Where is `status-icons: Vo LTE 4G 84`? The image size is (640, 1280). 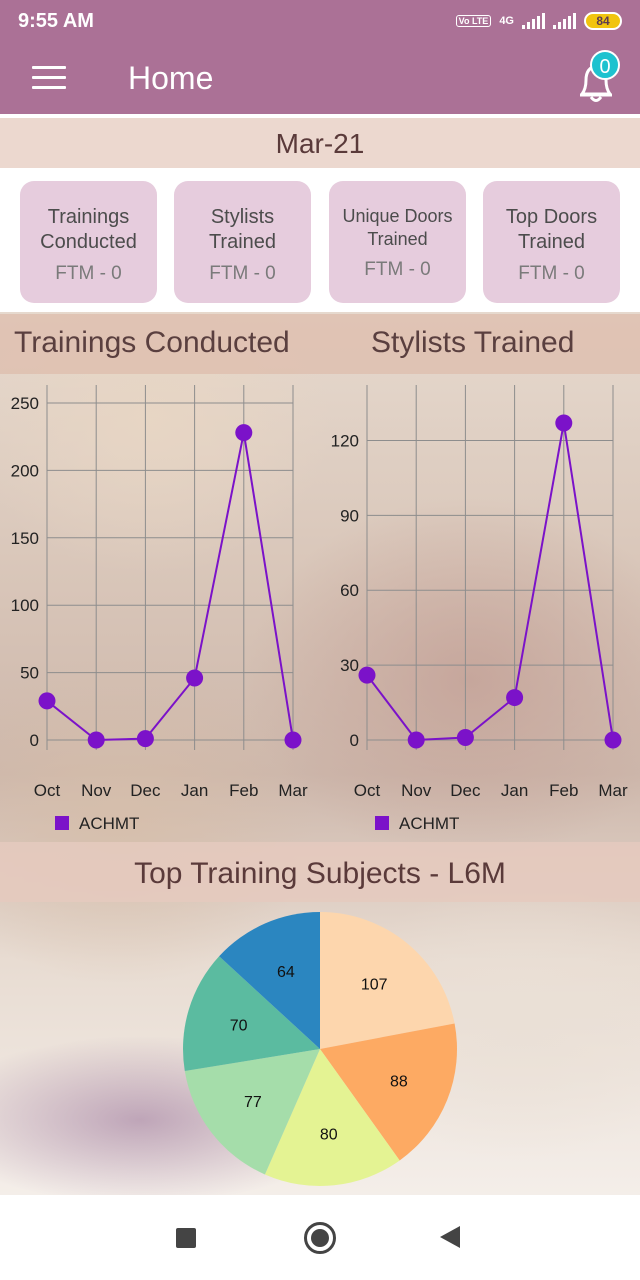
status-icons: Vo LTE 4G 84 is located at coordinates (538, 21).